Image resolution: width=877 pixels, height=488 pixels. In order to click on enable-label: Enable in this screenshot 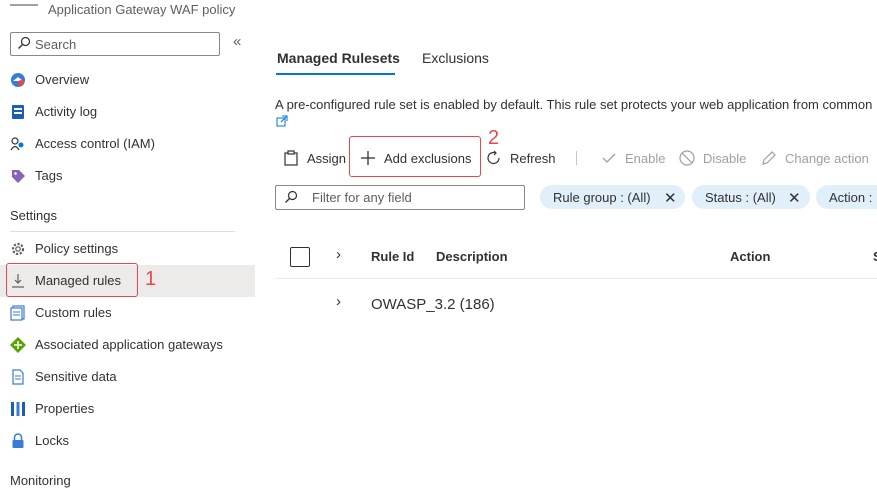, I will do `click(645, 158)`.